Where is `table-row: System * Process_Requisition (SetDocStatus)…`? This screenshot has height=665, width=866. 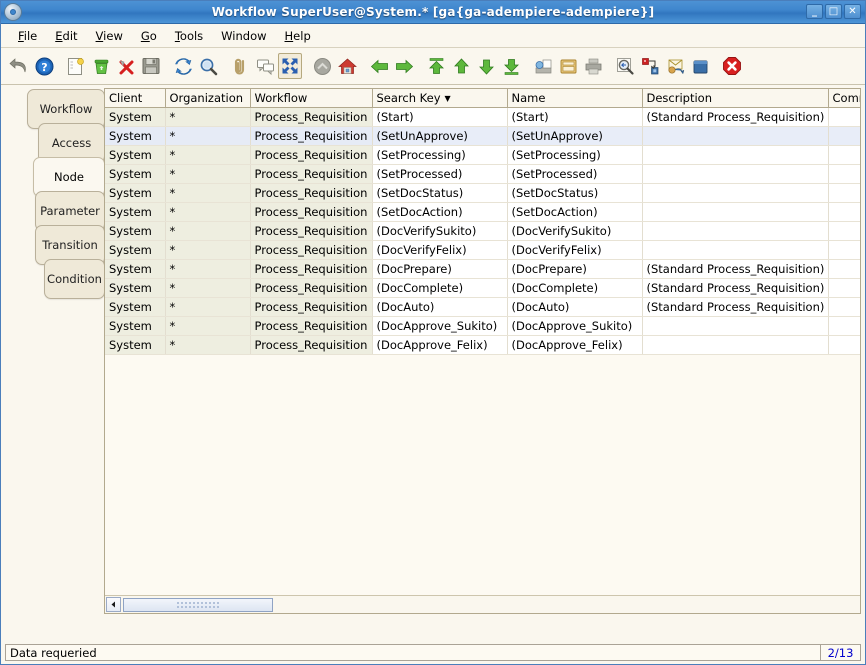 table-row: System * Process_Requisition (SetDocStatus)… is located at coordinates (482, 193).